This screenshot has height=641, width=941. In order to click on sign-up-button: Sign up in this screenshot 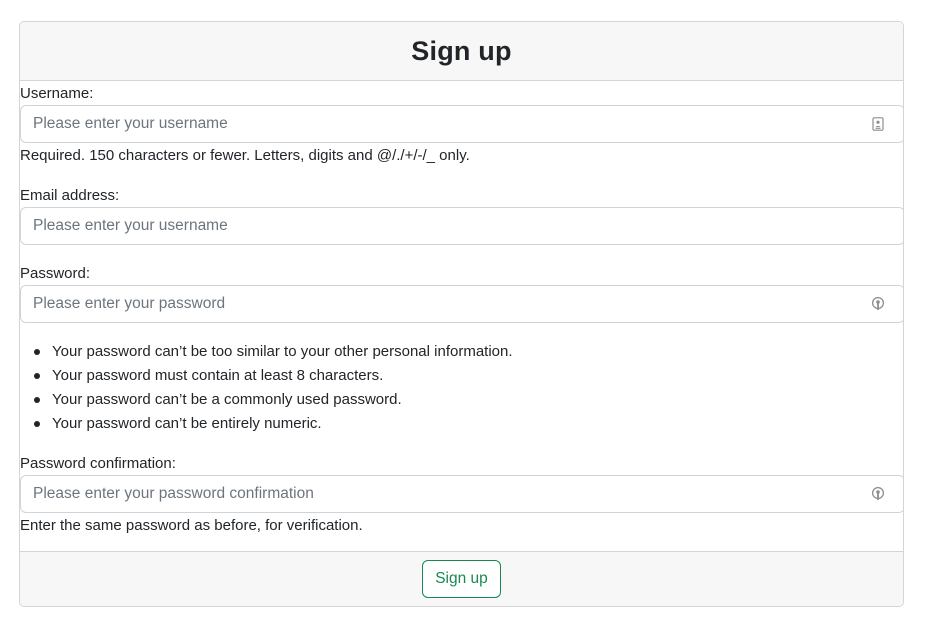, I will do `click(461, 579)`.